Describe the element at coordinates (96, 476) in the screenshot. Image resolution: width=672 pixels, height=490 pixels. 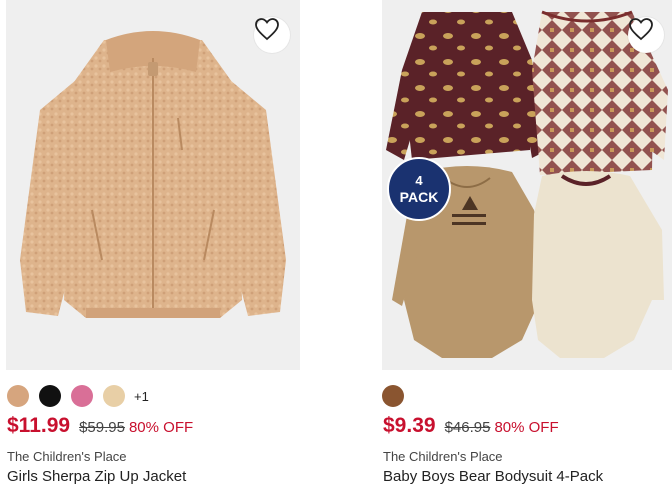
I see `product-title: Girls Sherpa Zip Up Jacket` at that location.